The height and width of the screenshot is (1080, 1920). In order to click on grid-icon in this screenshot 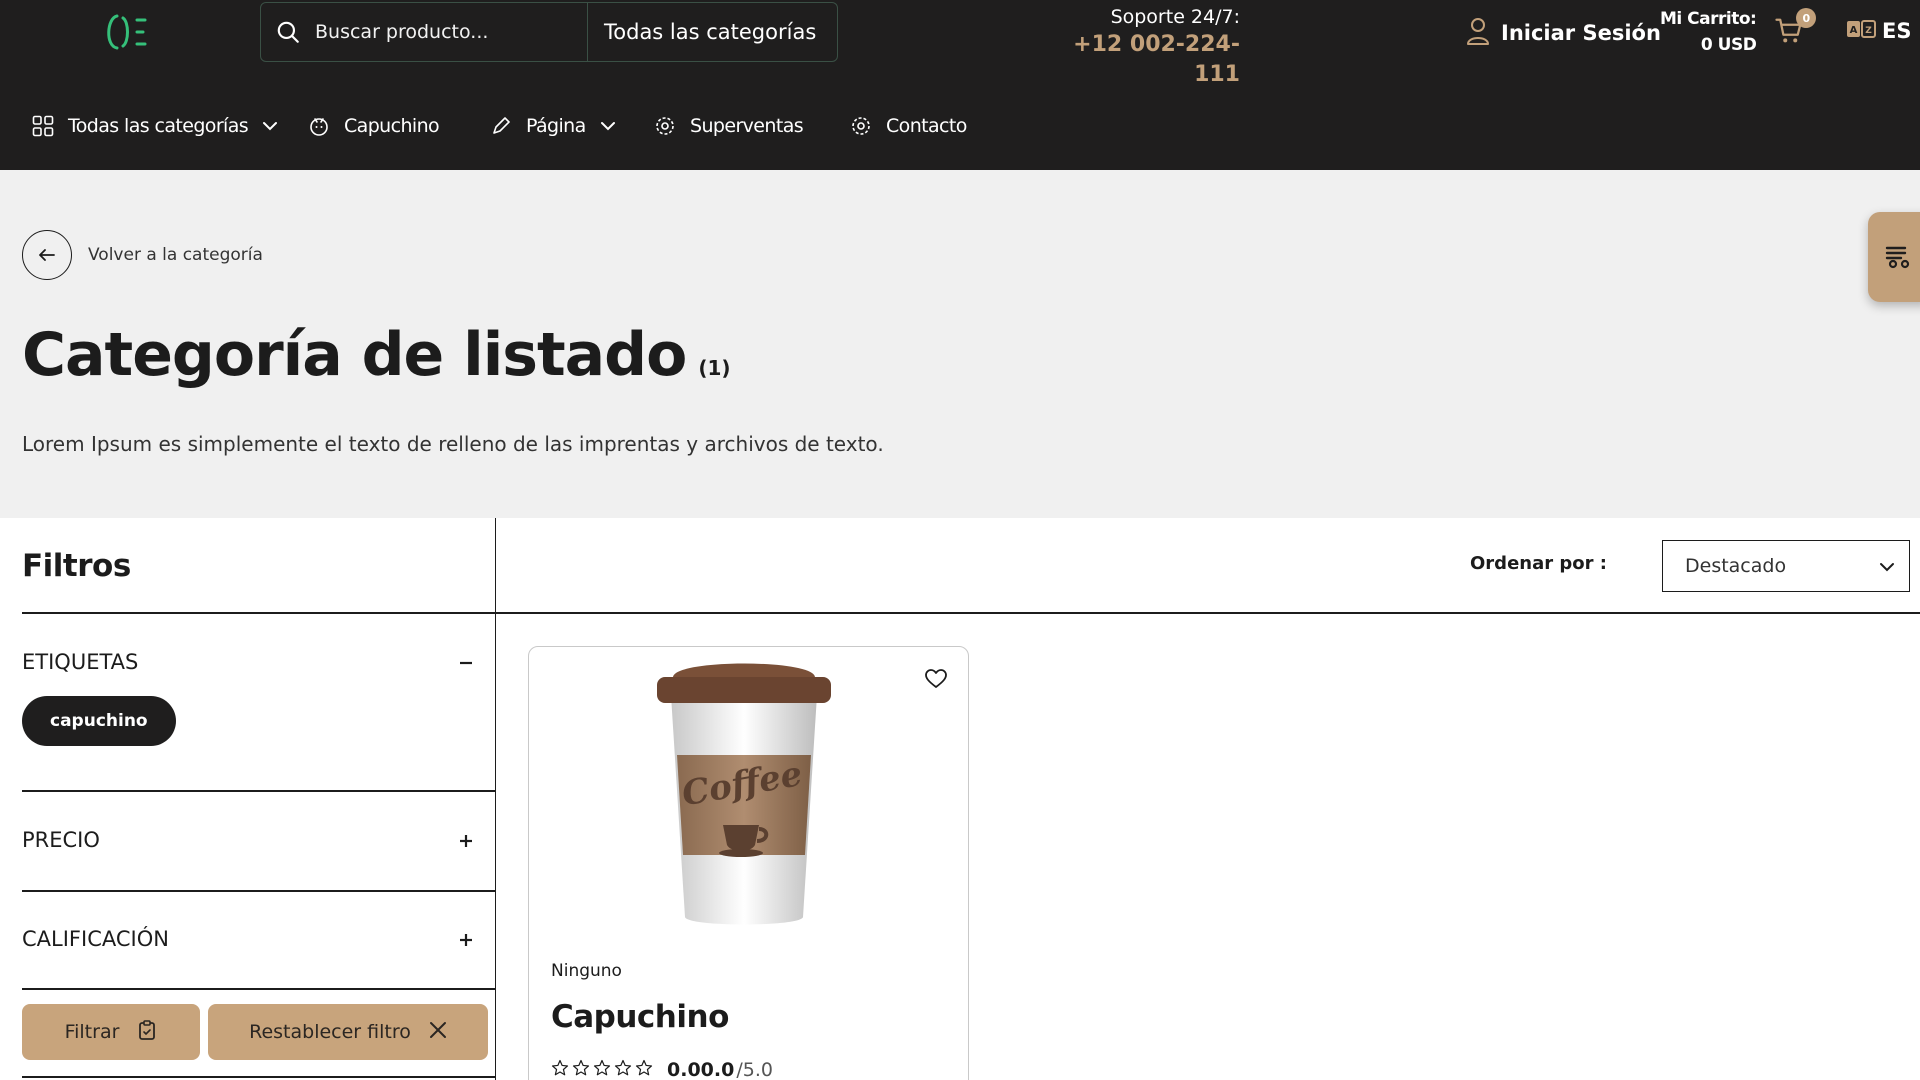, I will do `click(43, 126)`.